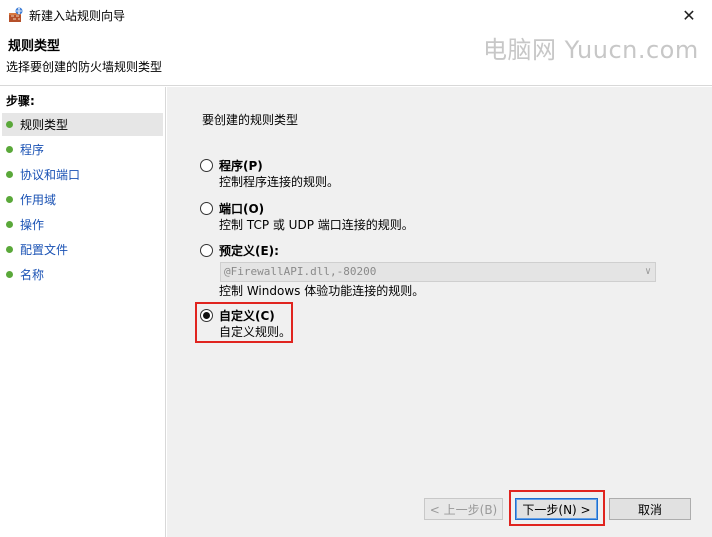 The width and height of the screenshot is (712, 537). What do you see at coordinates (206, 208) in the screenshot?
I see `port-radio` at bounding box center [206, 208].